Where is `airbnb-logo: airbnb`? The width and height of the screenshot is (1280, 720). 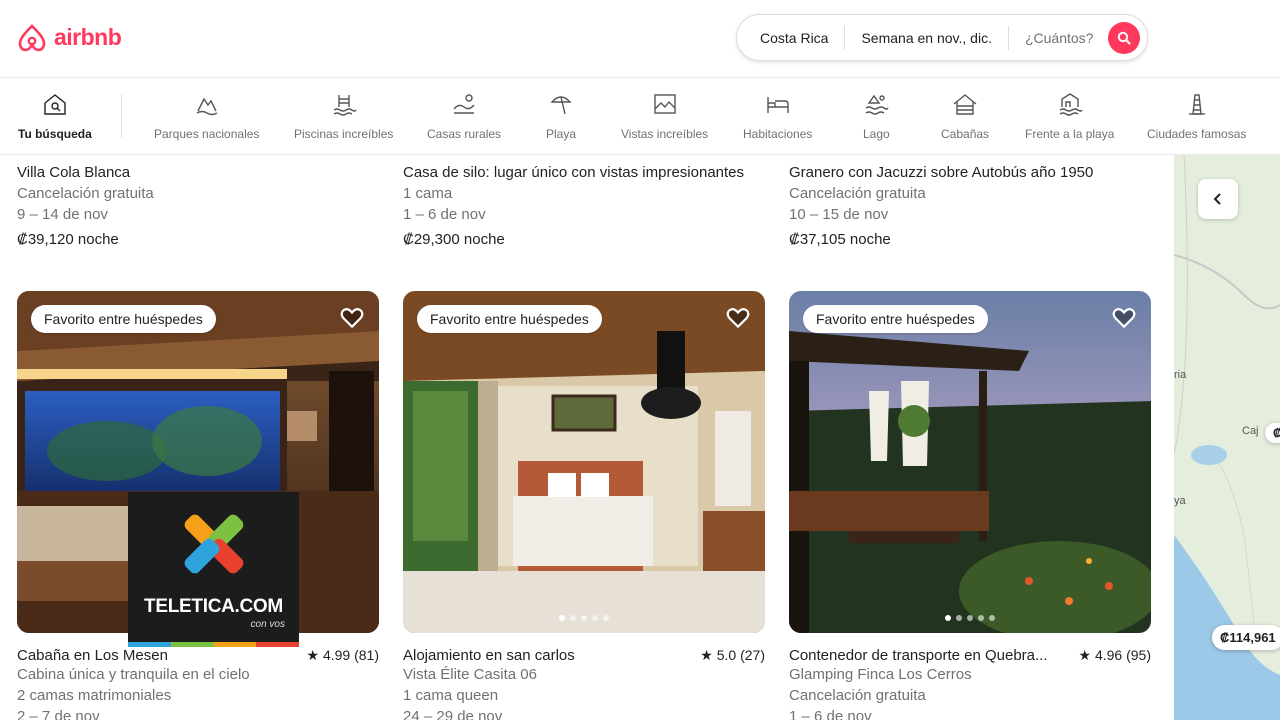
airbnb-logo: airbnb is located at coordinates (69, 37).